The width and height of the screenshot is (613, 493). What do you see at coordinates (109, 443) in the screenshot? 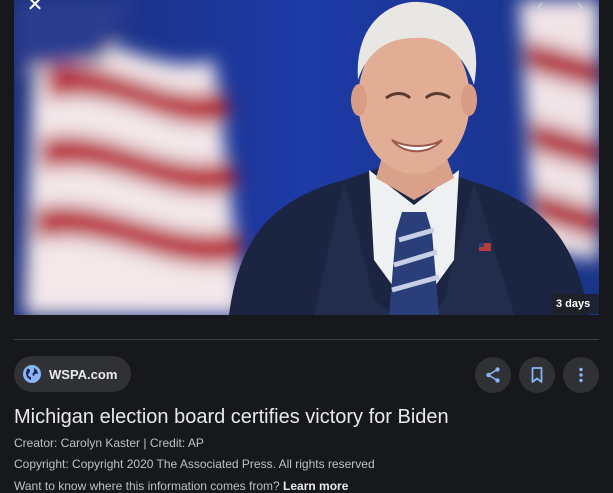
I see `creator-line: Creator: Carolyn Kaster | Credit: AP` at bounding box center [109, 443].